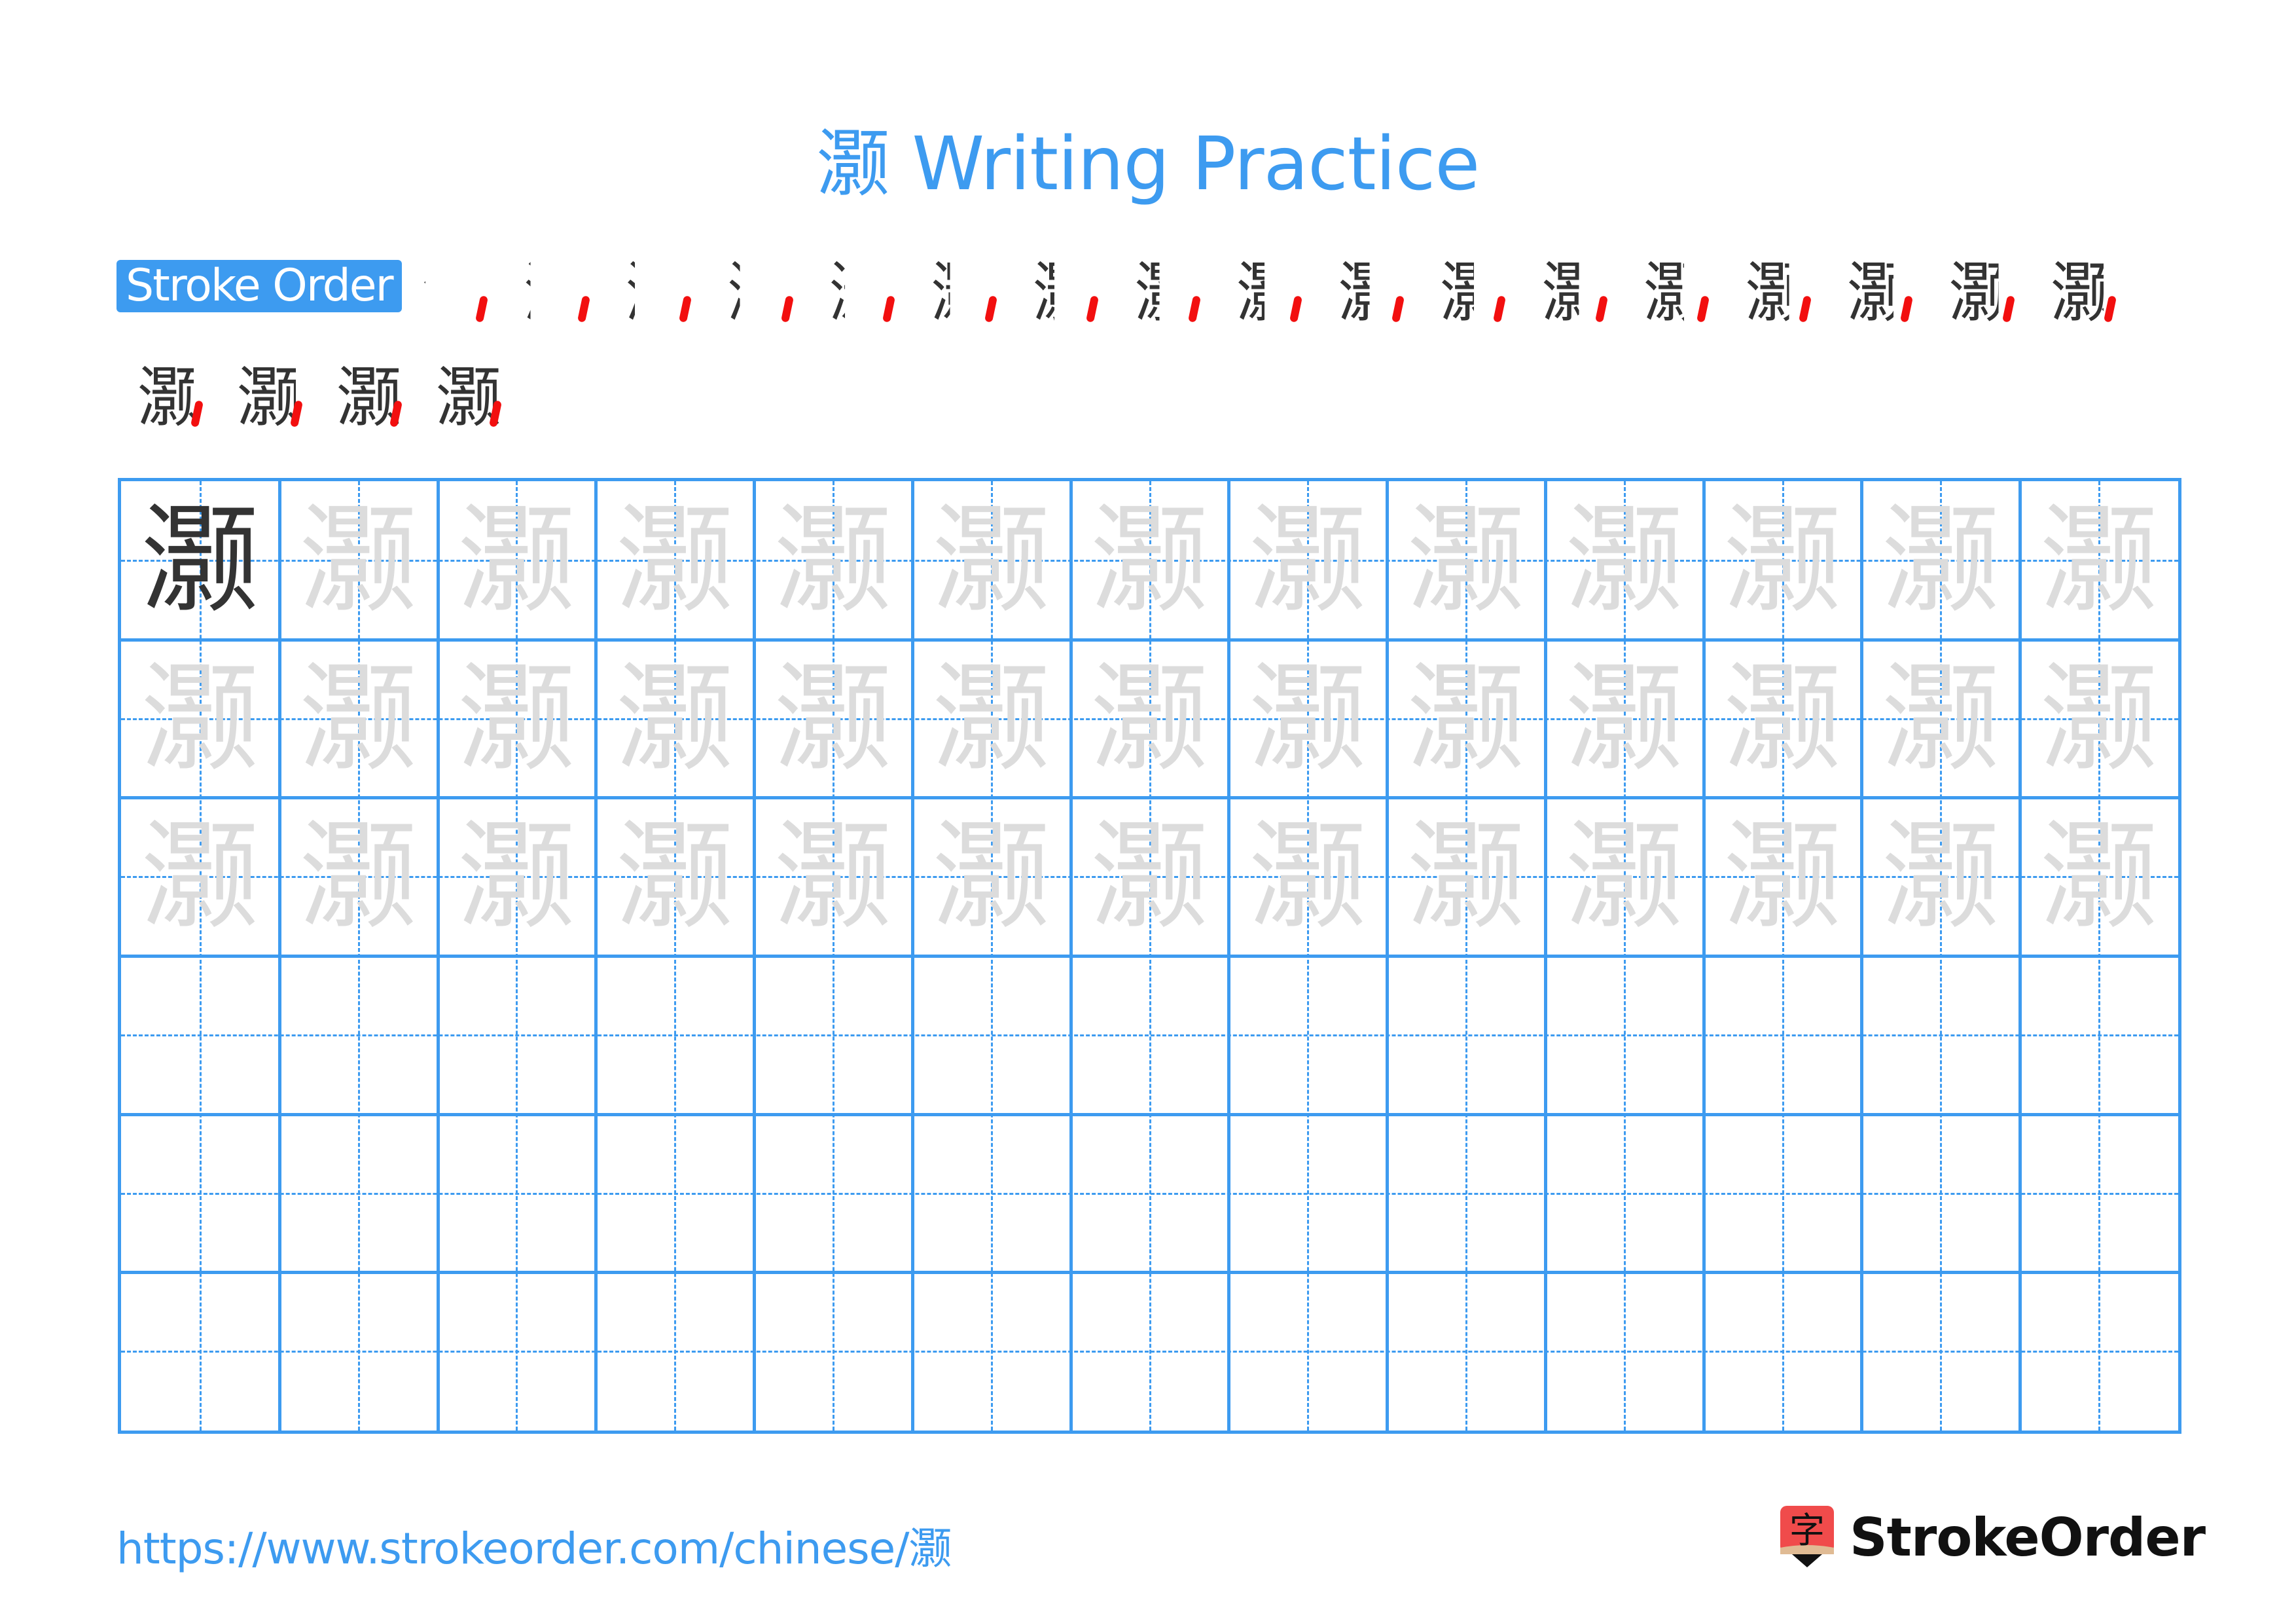 This screenshot has height=1623, width=2296. Describe the element at coordinates (534, 1545) in the screenshot. I see `source-url-link: https://www.strokeorder.com/chinese/灏` at that location.